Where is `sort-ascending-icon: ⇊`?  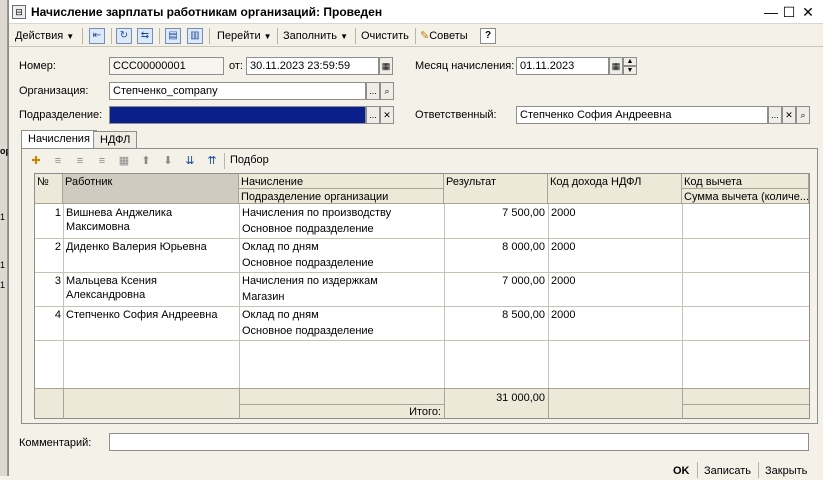
sort-ascending-icon: ⇊ is located at coordinates (190, 161).